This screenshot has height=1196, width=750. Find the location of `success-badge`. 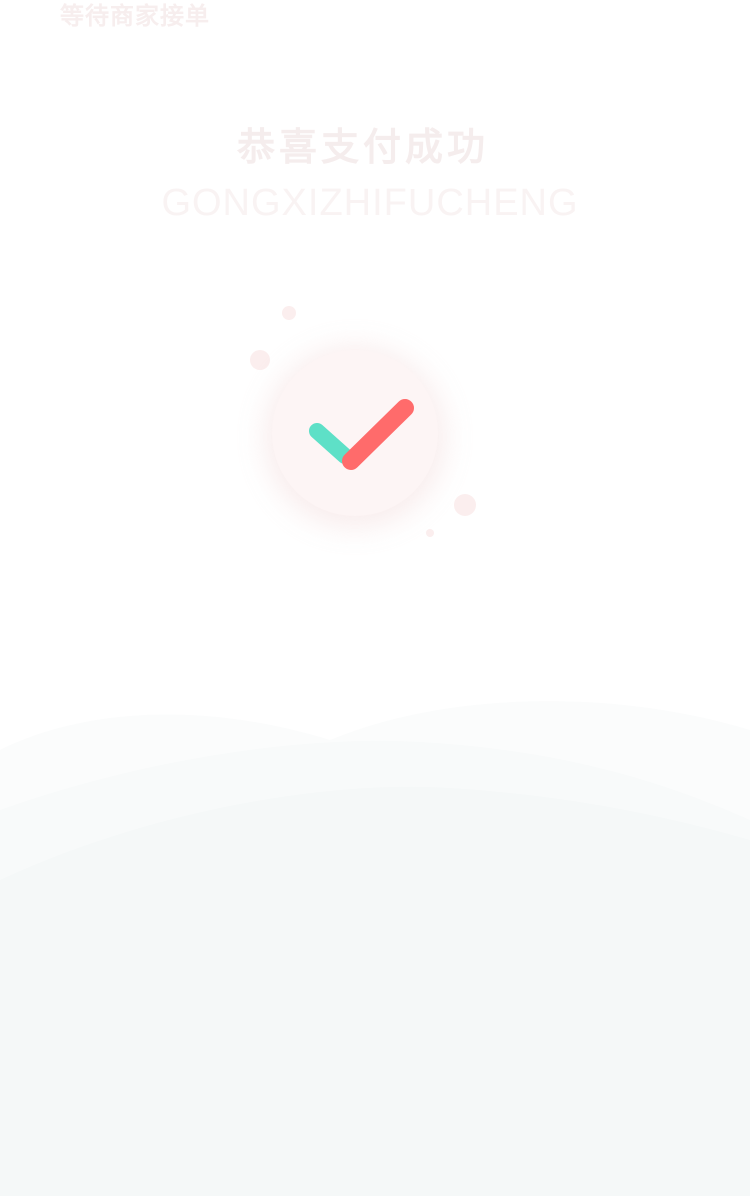

success-badge is located at coordinates (355, 433).